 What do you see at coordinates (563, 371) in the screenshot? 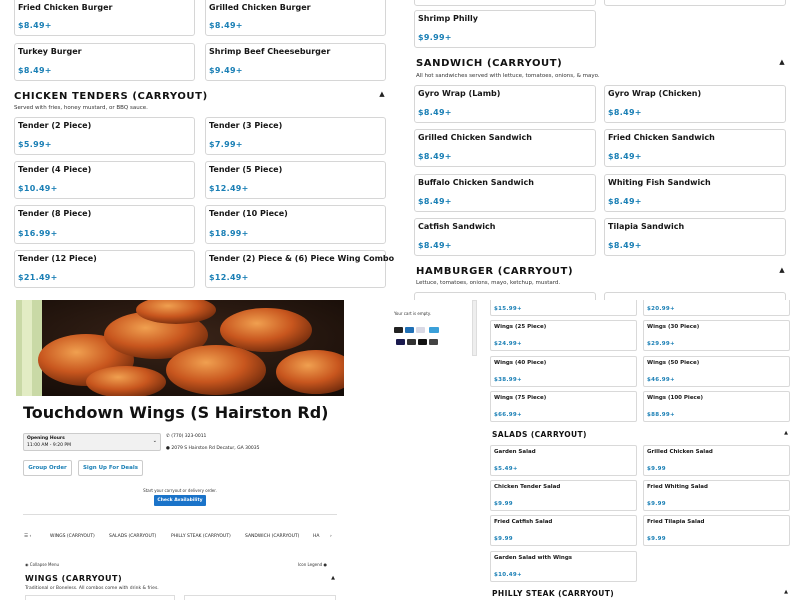
I see `menu-item-card: Wings (40 Piece) $38.99+` at bounding box center [563, 371].